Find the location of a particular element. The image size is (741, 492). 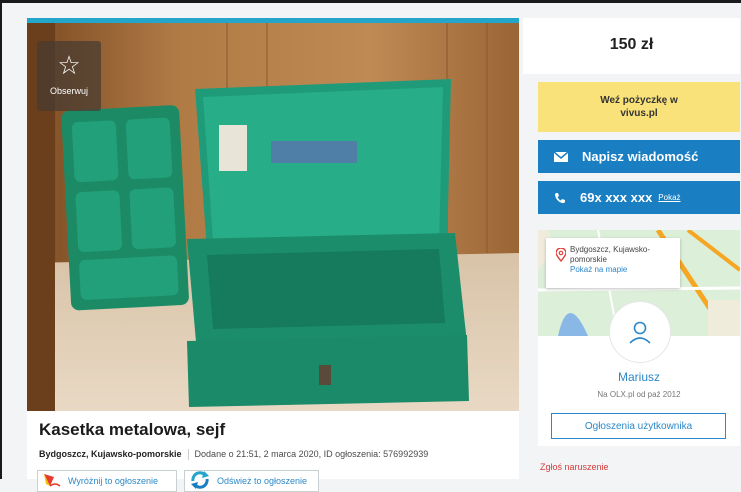

send-message-button: Napisz wiadomość is located at coordinates (639, 156).